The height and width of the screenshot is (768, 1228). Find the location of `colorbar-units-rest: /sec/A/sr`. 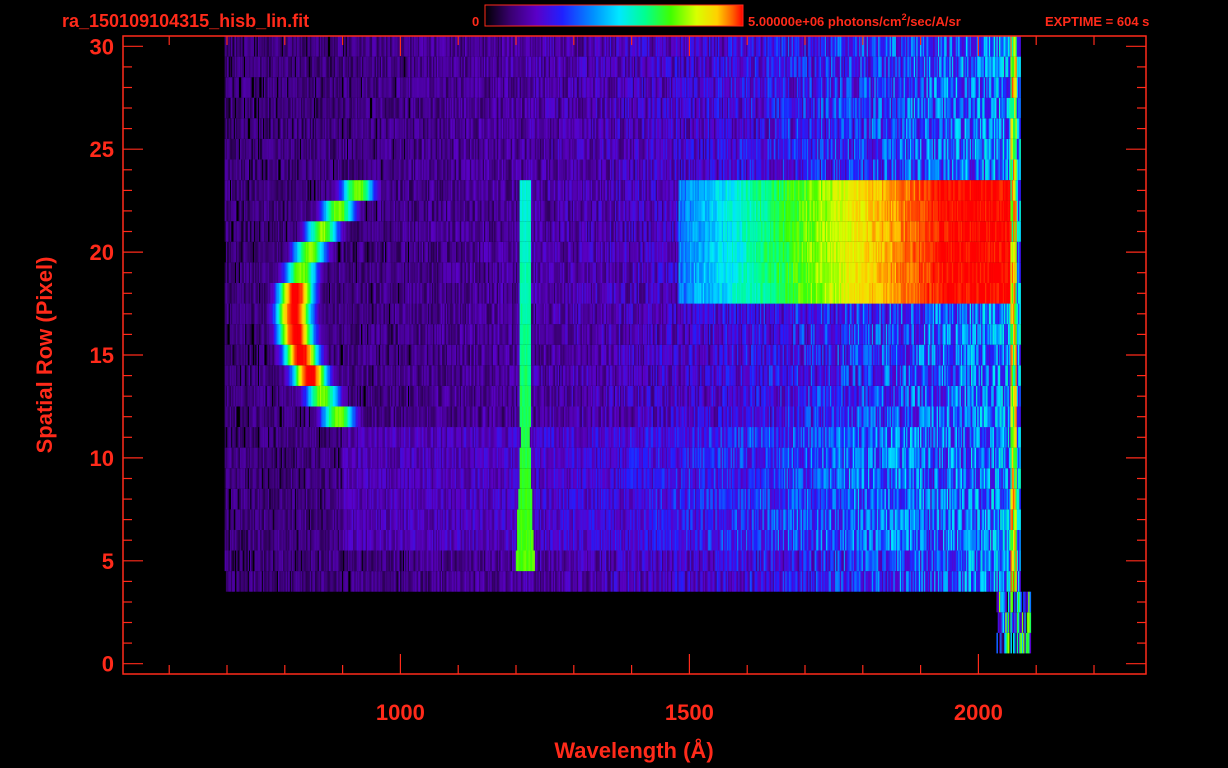

colorbar-units-rest: /sec/A/sr is located at coordinates (934, 21).